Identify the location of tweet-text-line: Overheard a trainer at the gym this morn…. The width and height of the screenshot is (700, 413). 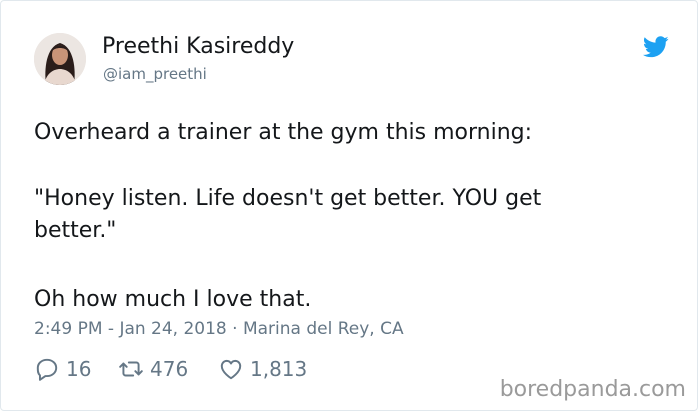
(283, 132).